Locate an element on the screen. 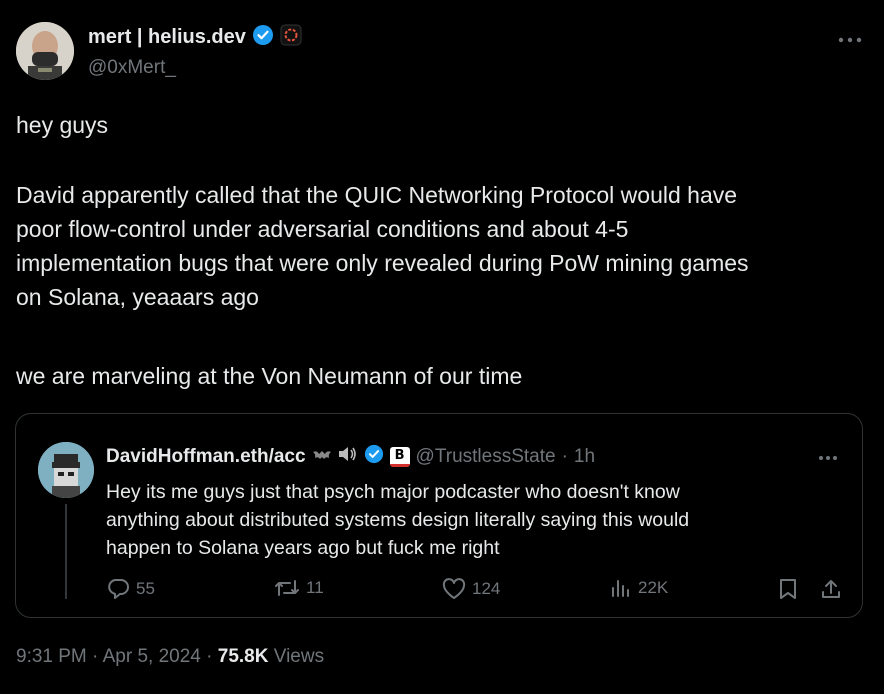 The image size is (884, 694). tweet-date: Apr 5, 2024 is located at coordinates (152, 656).